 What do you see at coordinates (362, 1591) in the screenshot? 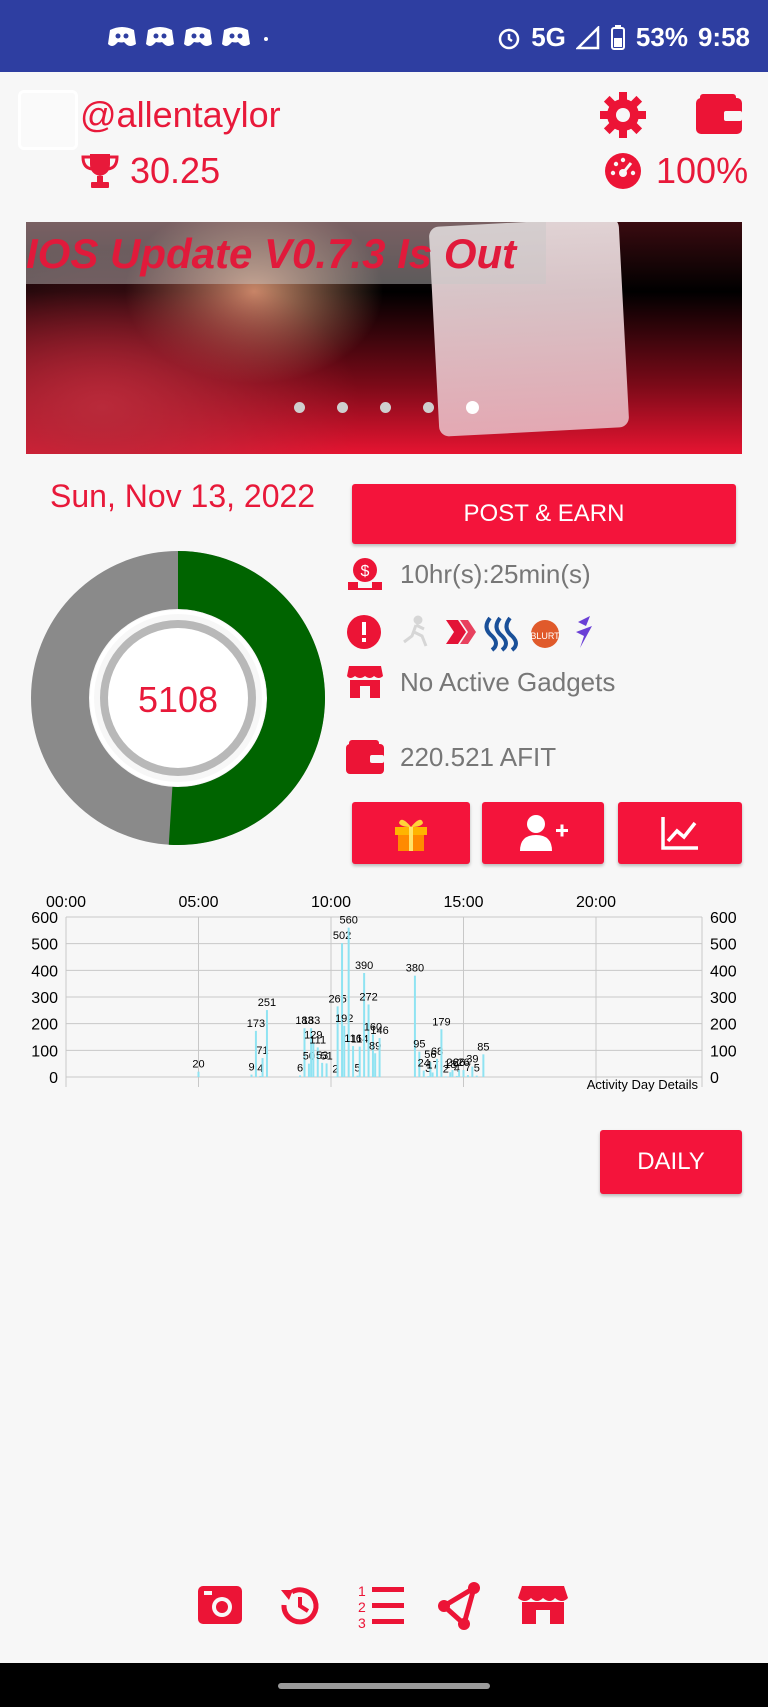
I see `svg-text: 1` at bounding box center [362, 1591].